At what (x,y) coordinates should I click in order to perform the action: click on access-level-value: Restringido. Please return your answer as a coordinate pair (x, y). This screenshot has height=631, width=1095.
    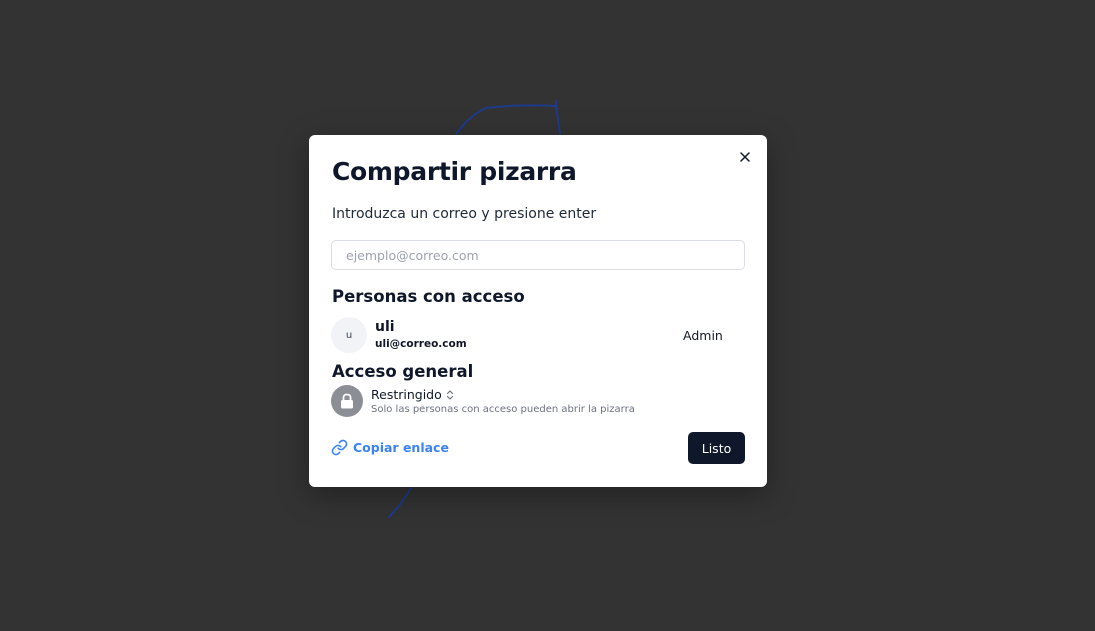
    Looking at the image, I should click on (406, 394).